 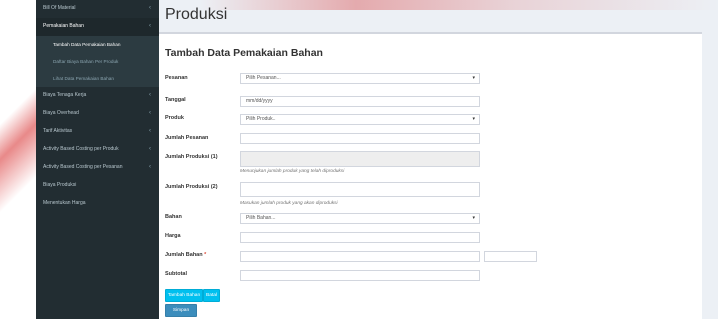 What do you see at coordinates (81, 149) in the screenshot?
I see `sidebar-item-label: Activity Based Costing per Produk` at bounding box center [81, 149].